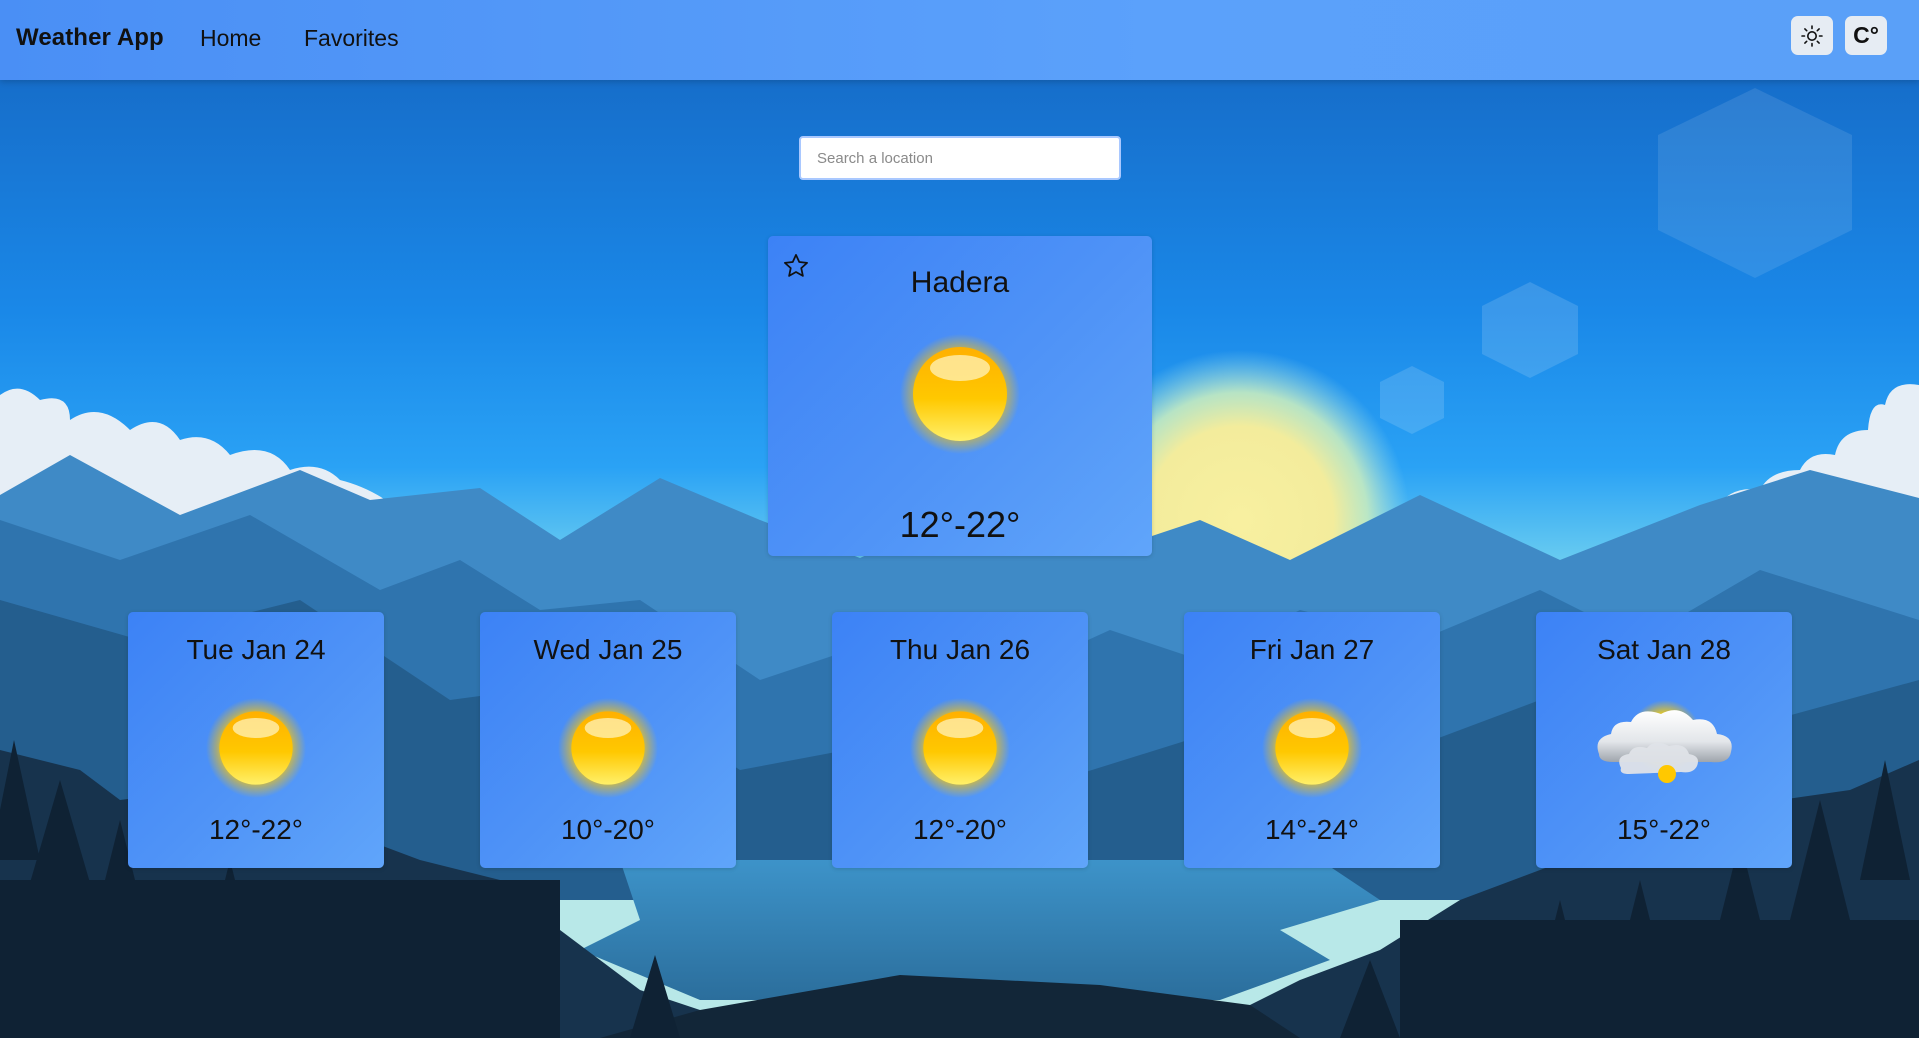  I want to click on top-navbar: Weather App Home Favorites C°, so click(959, 40).